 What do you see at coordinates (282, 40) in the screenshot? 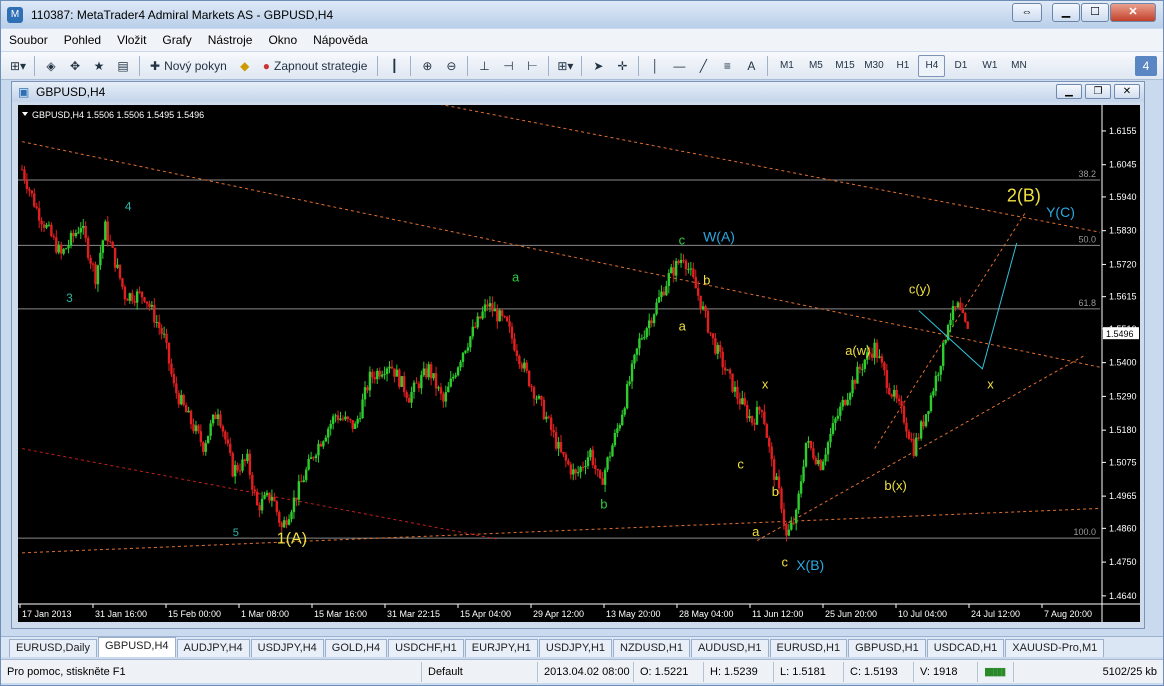
I see `menu-item: Okno` at bounding box center [282, 40].